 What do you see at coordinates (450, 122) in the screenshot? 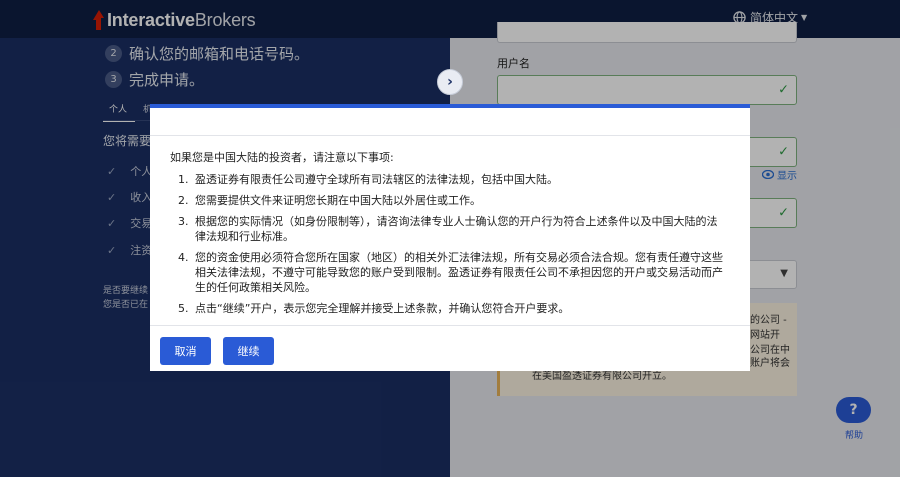
I see `dialog-header` at bounding box center [450, 122].